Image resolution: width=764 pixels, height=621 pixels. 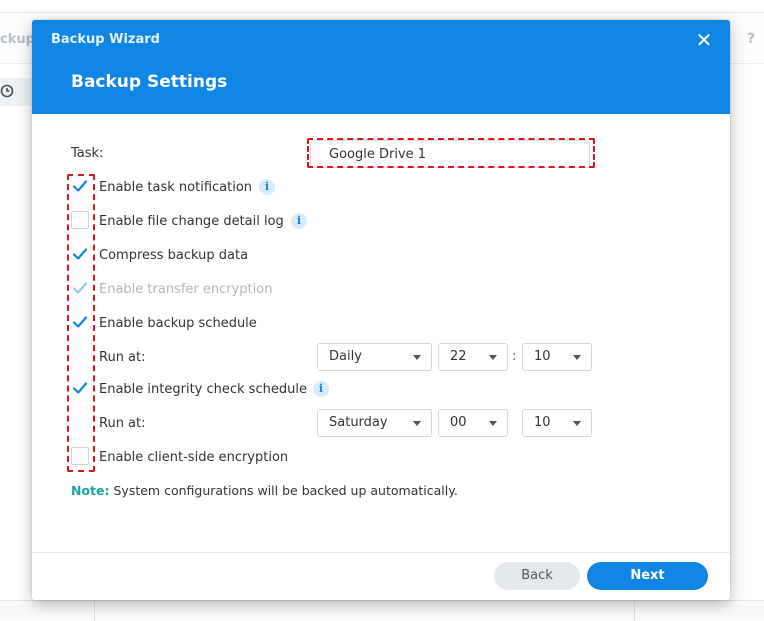 I want to click on task-notification-checkbox, so click(x=80, y=186).